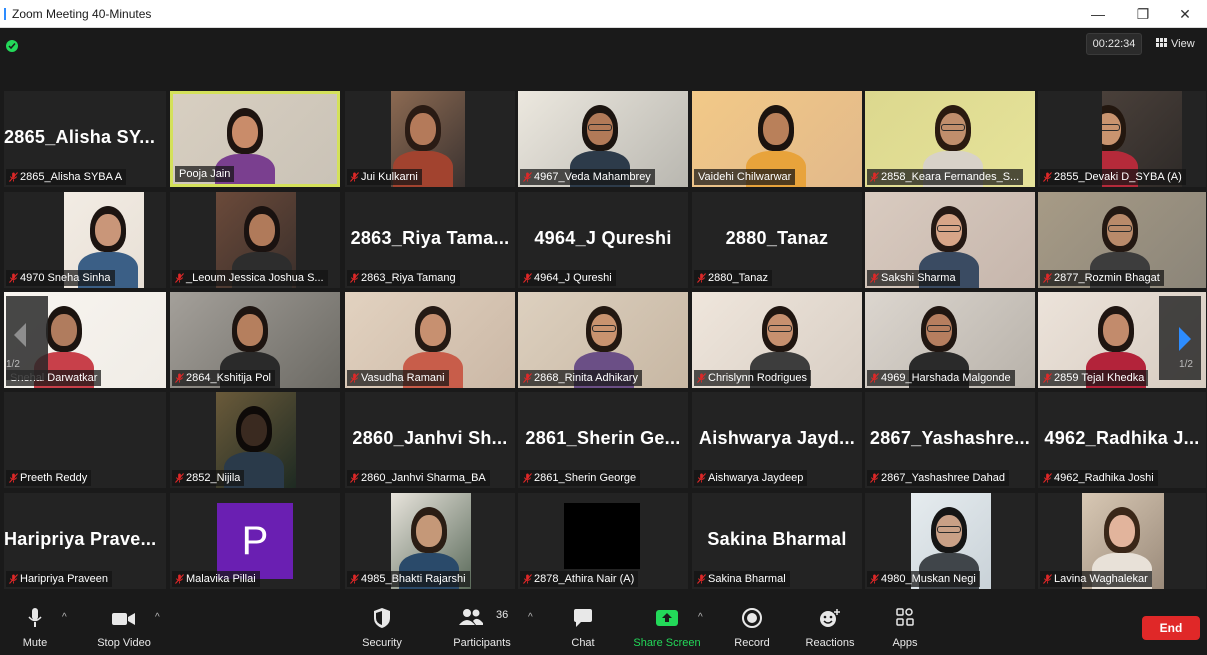 The width and height of the screenshot is (1207, 655). I want to click on mute-button: Mute, so click(35, 627).